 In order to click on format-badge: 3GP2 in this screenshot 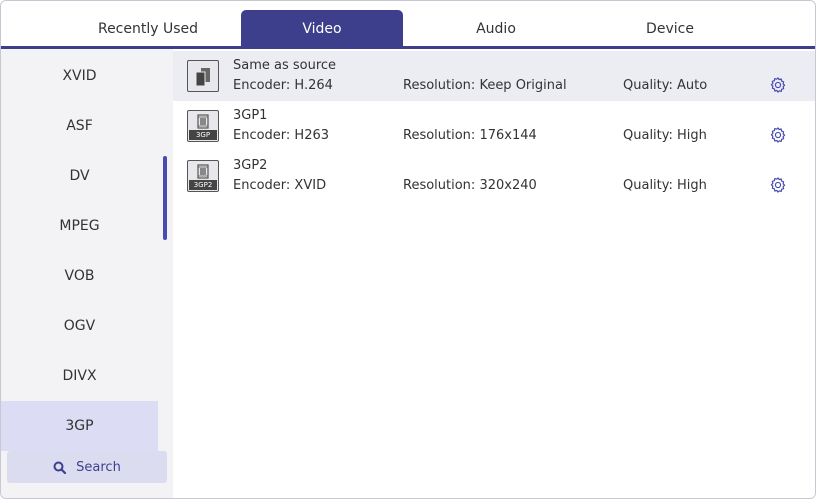, I will do `click(203, 185)`.